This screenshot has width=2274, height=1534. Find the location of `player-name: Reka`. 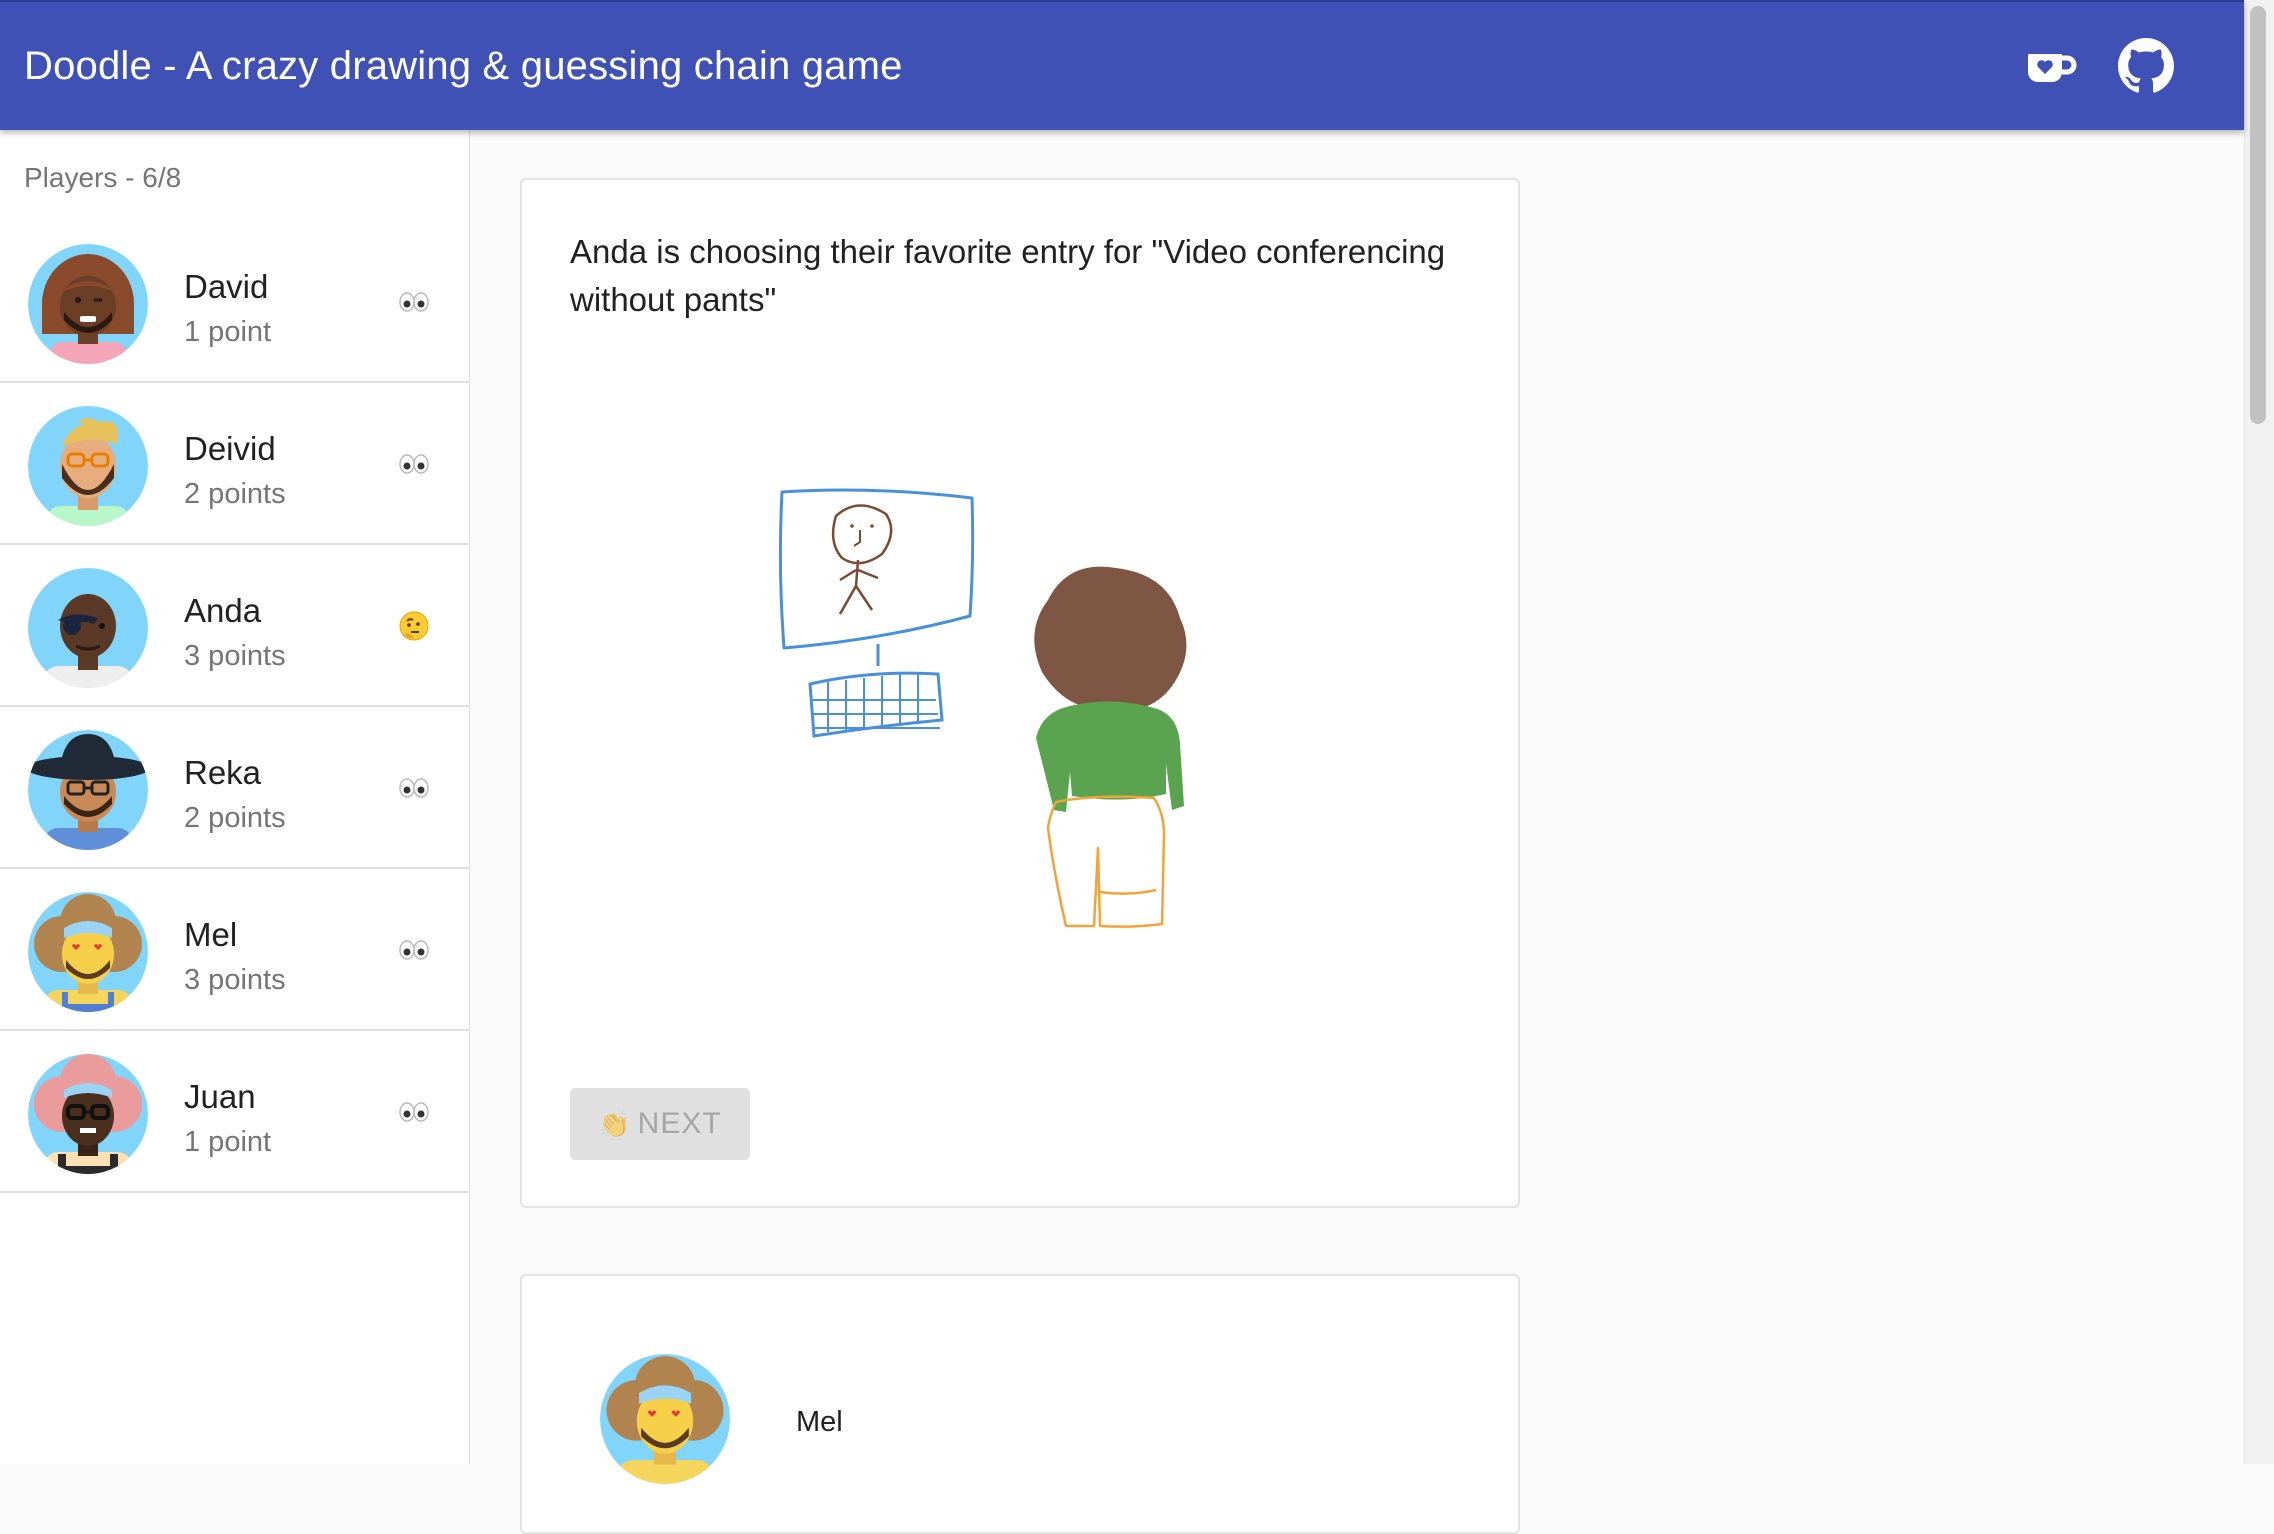

player-name: Reka is located at coordinates (223, 772).